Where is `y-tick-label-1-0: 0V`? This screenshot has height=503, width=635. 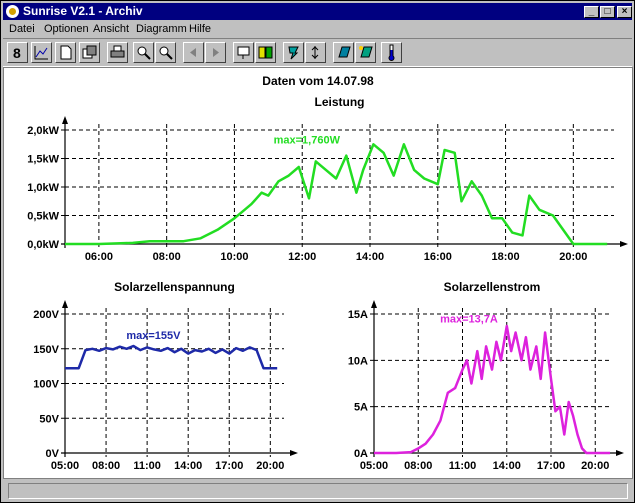 y-tick-label-1-0: 0V is located at coordinates (53, 454).